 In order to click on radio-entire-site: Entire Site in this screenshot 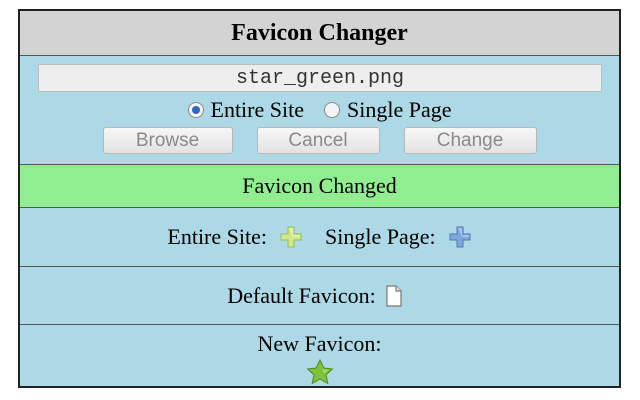, I will do `click(245, 110)`.